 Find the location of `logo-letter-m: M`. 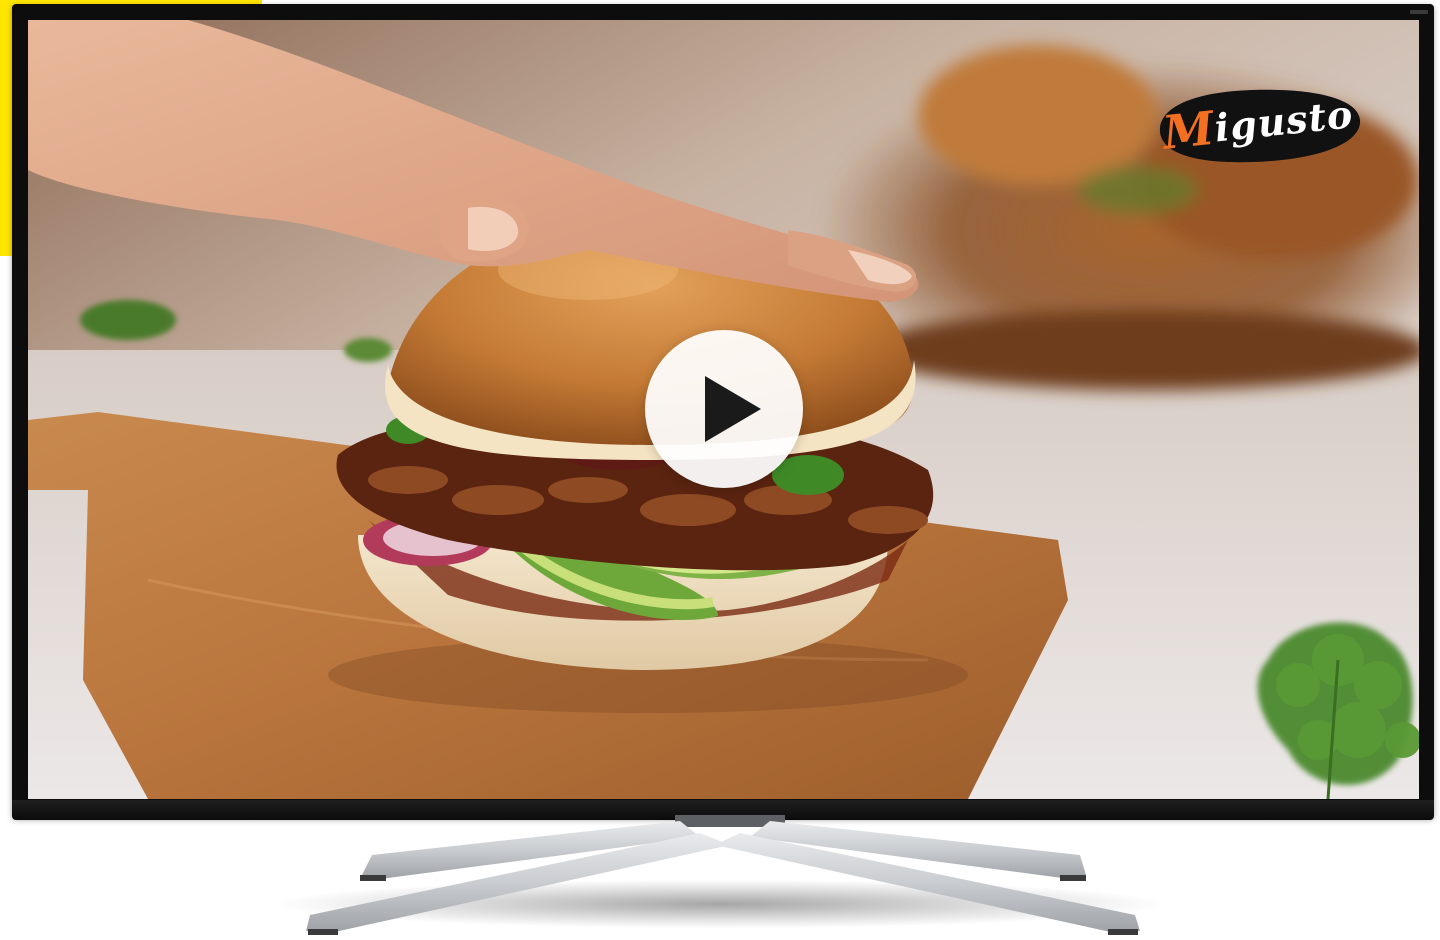

logo-letter-m: M is located at coordinates (1189, 130).